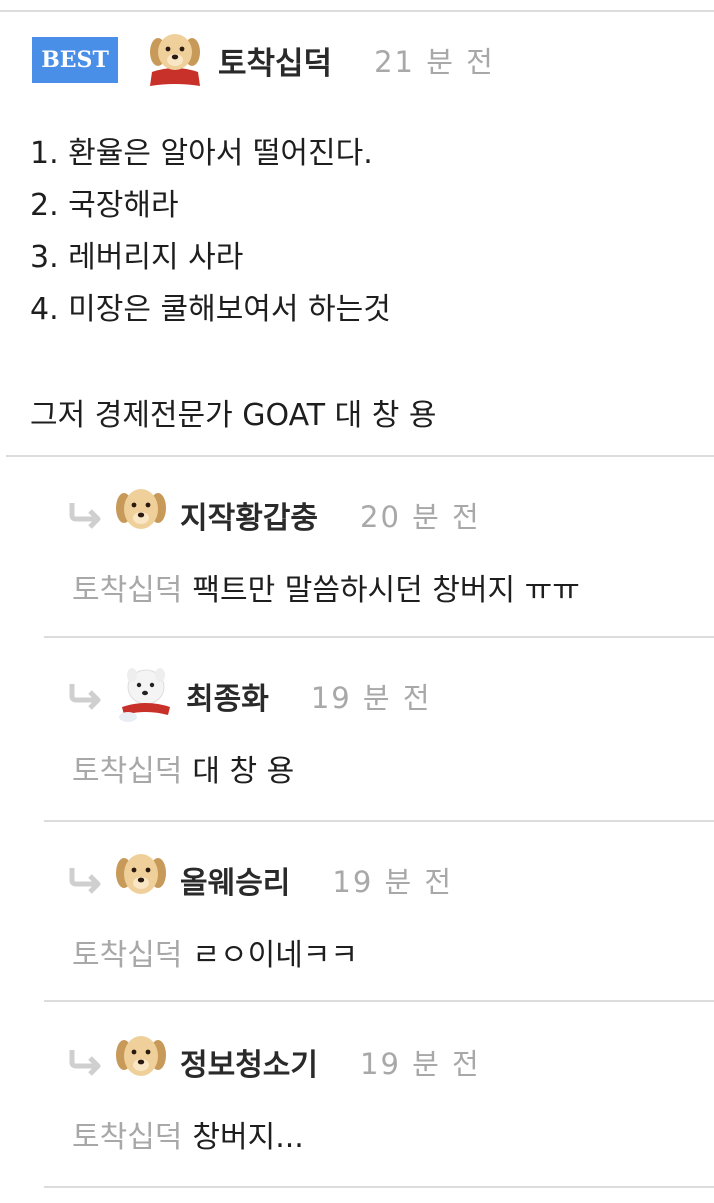 The height and width of the screenshot is (1203, 714). Describe the element at coordinates (235, 880) in the screenshot. I see `reply-author: 올웨승리` at that location.